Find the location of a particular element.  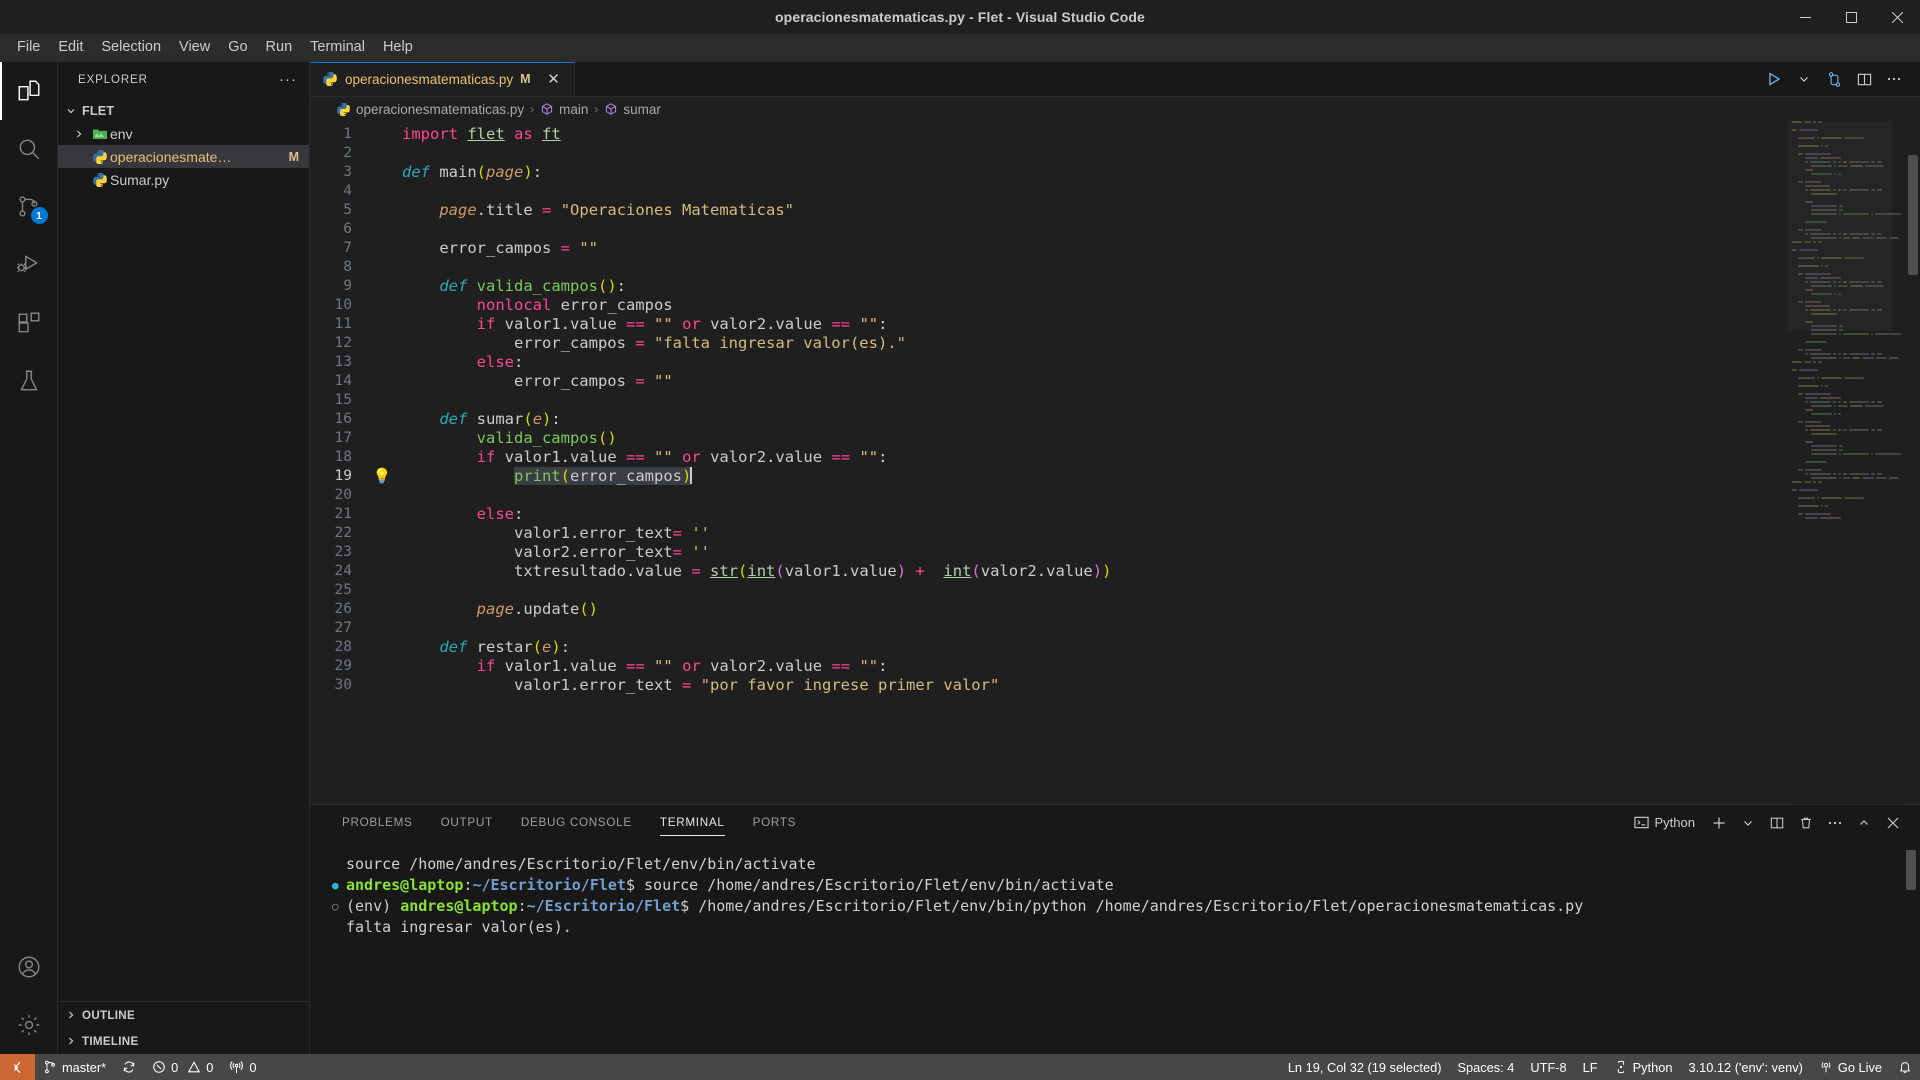

activity-item-testing is located at coordinates (29, 381).